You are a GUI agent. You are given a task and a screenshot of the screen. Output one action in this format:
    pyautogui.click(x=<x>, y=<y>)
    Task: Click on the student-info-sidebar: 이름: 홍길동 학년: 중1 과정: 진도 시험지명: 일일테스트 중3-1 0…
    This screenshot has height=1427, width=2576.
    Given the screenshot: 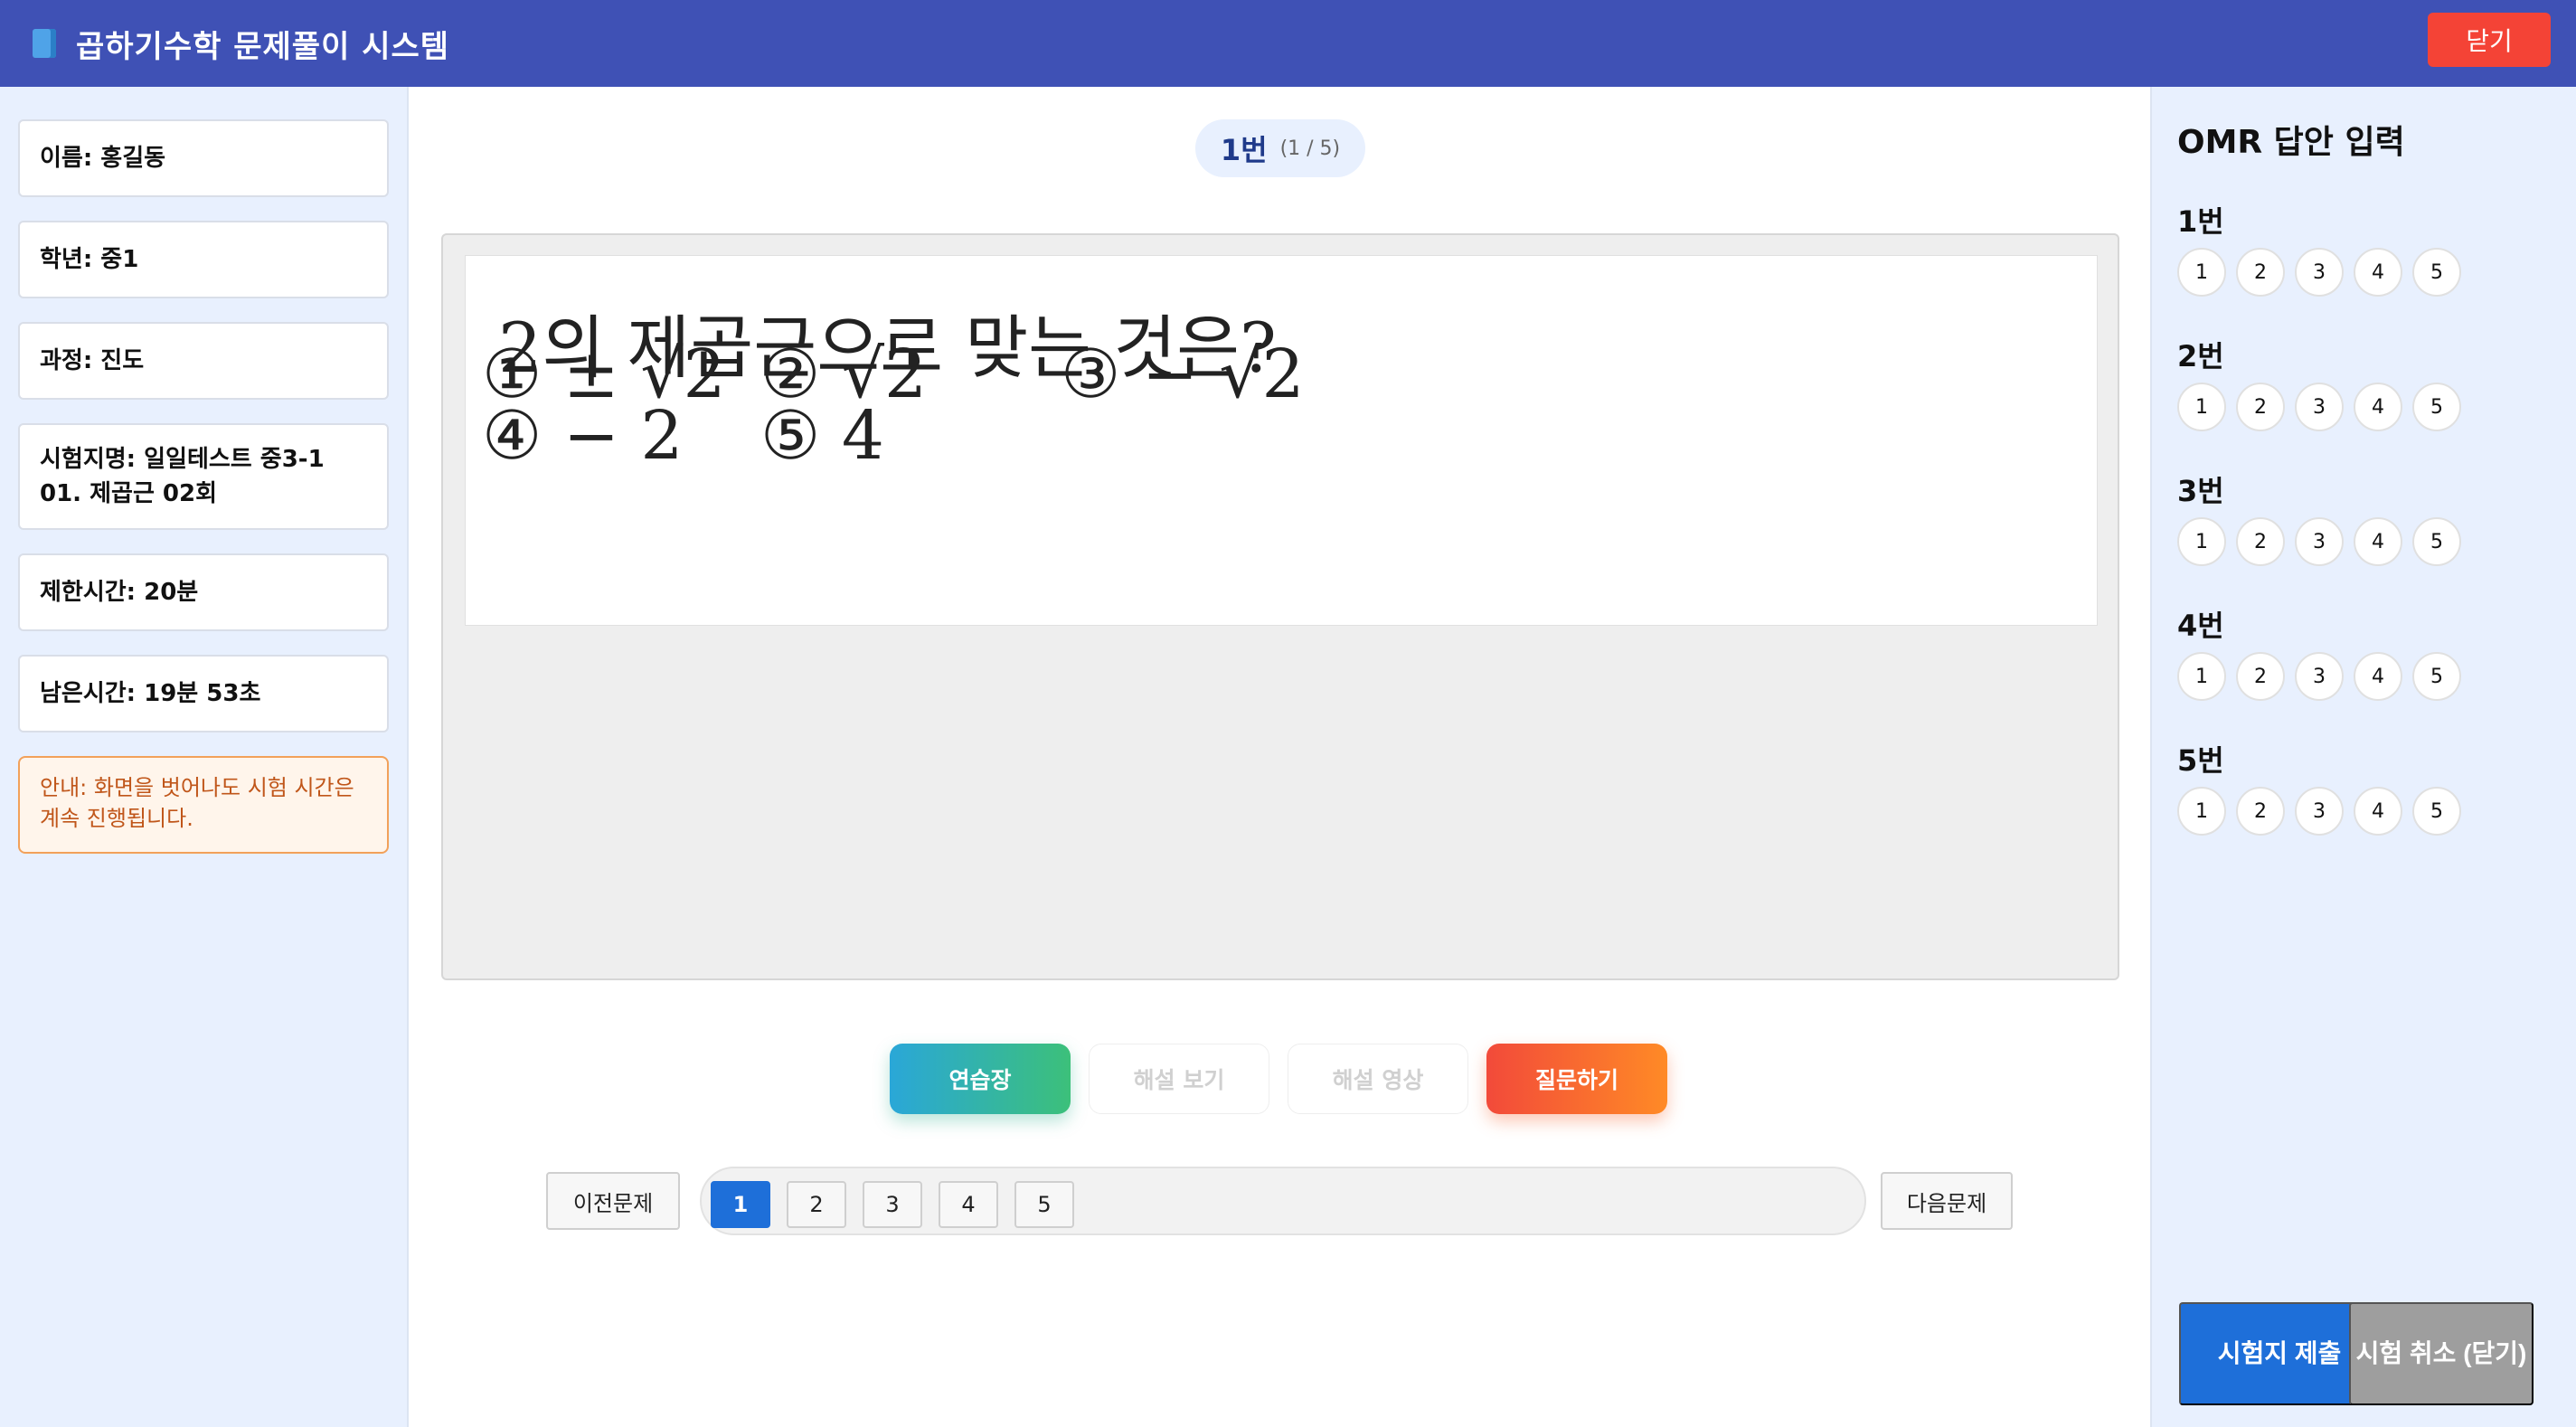 What is the action you would take?
    pyautogui.click(x=205, y=757)
    